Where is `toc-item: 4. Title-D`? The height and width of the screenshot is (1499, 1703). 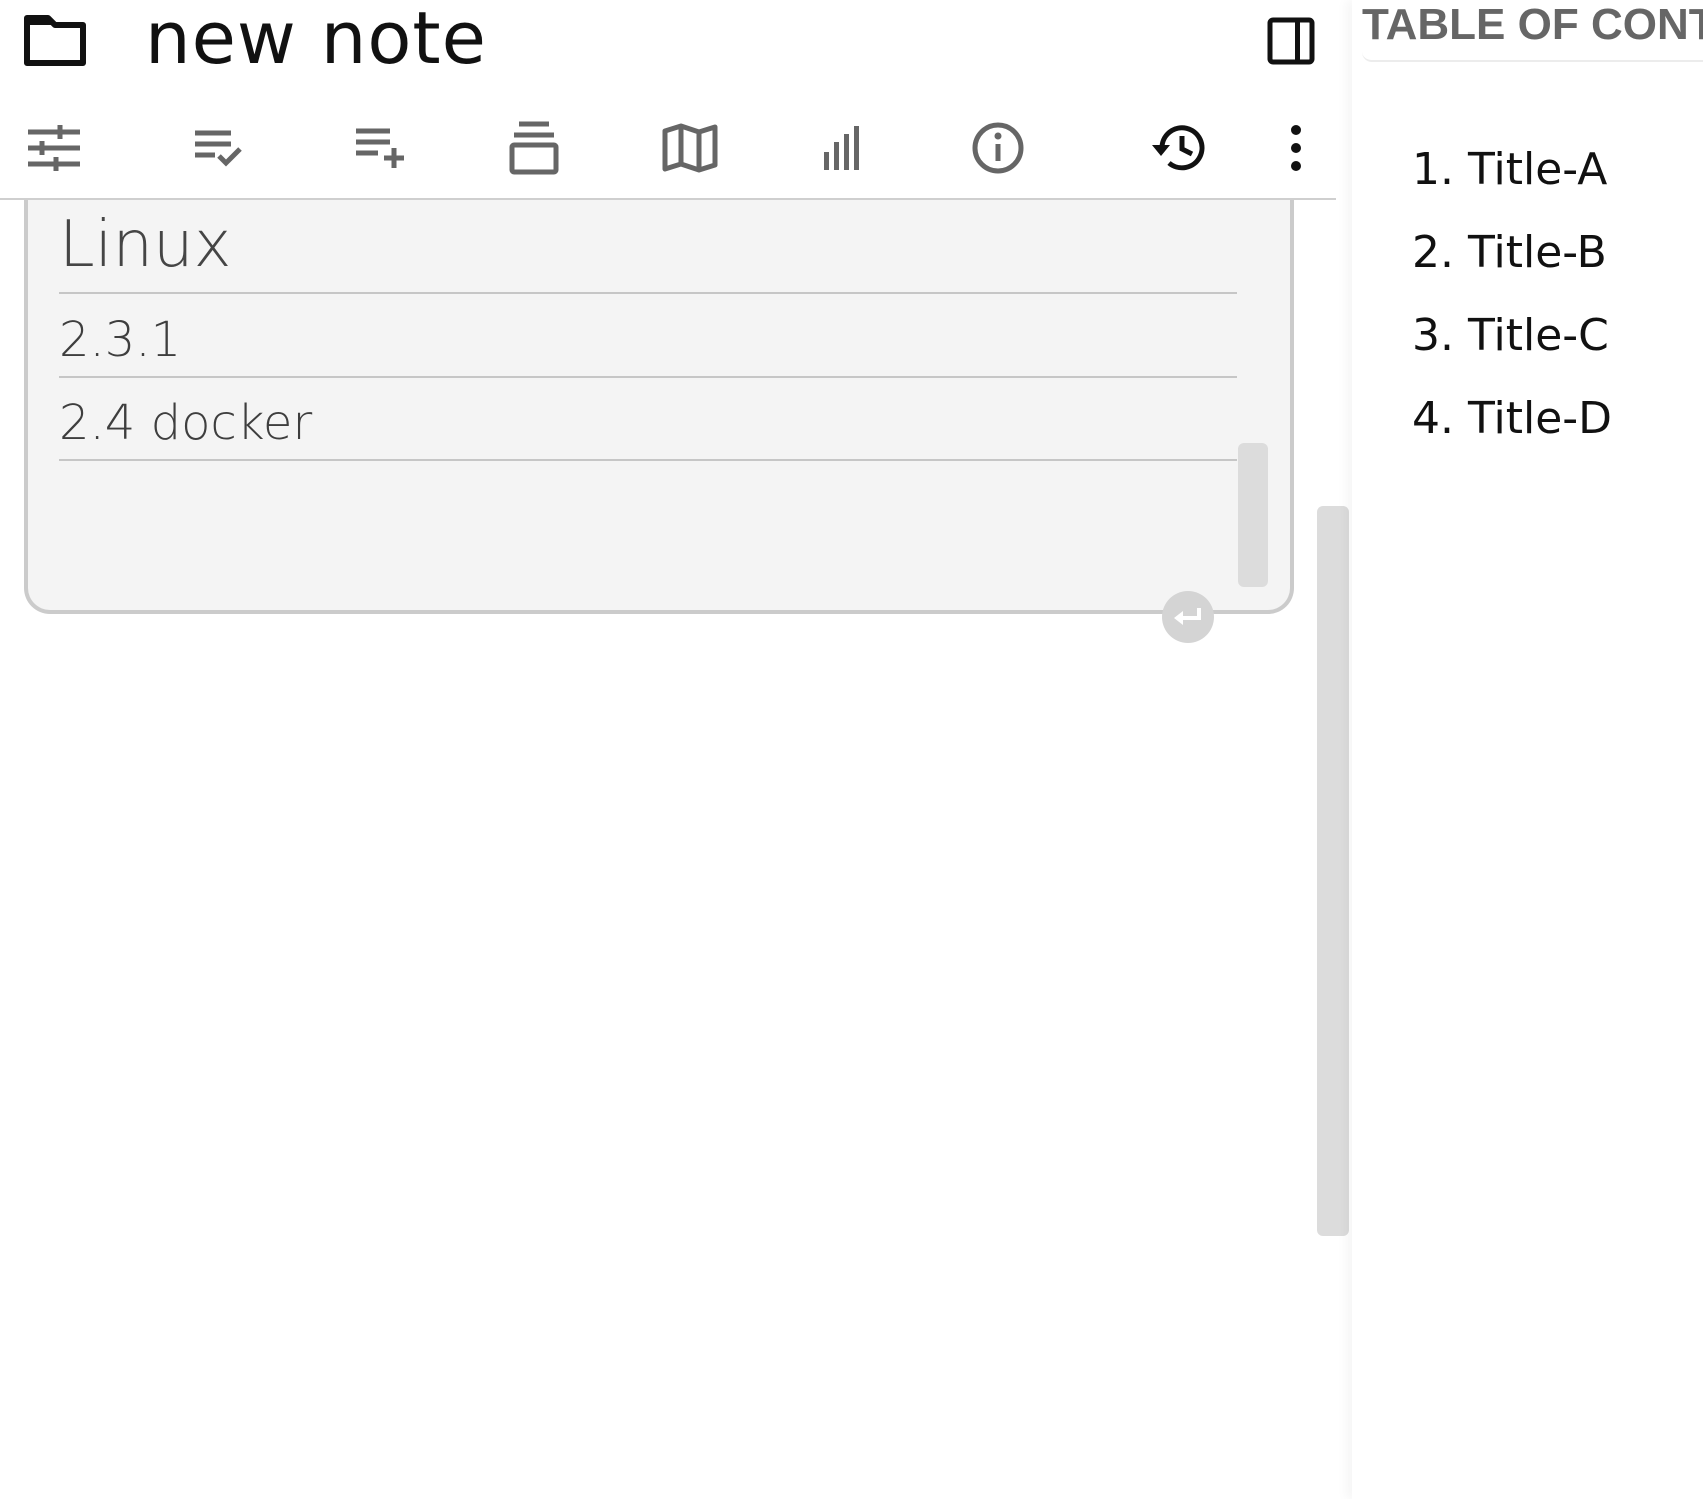 toc-item: 4. Title-D is located at coordinates (1512, 418).